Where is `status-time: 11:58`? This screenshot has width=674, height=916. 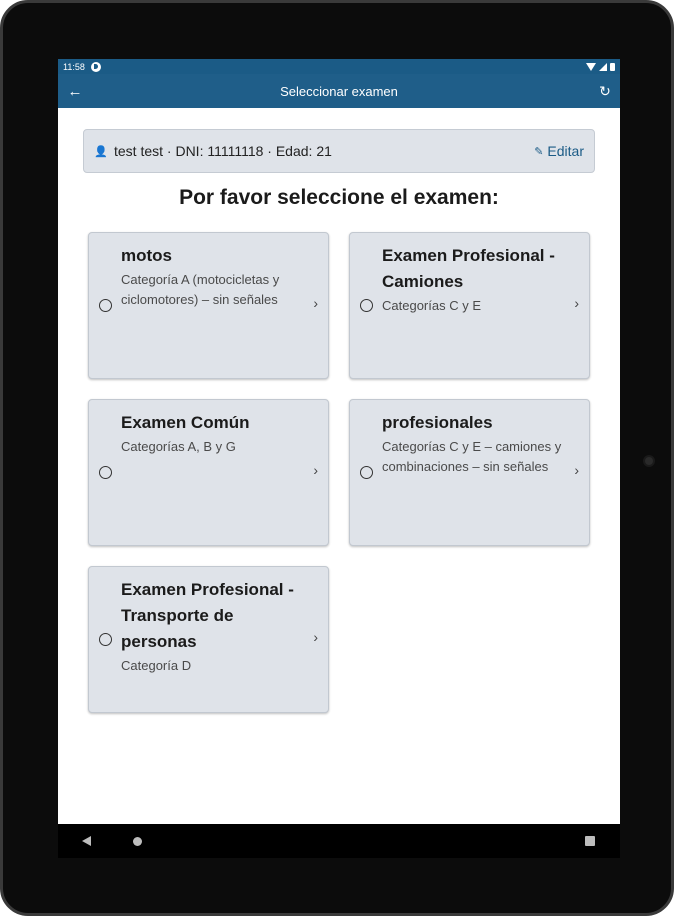
status-time: 11:58 is located at coordinates (74, 66).